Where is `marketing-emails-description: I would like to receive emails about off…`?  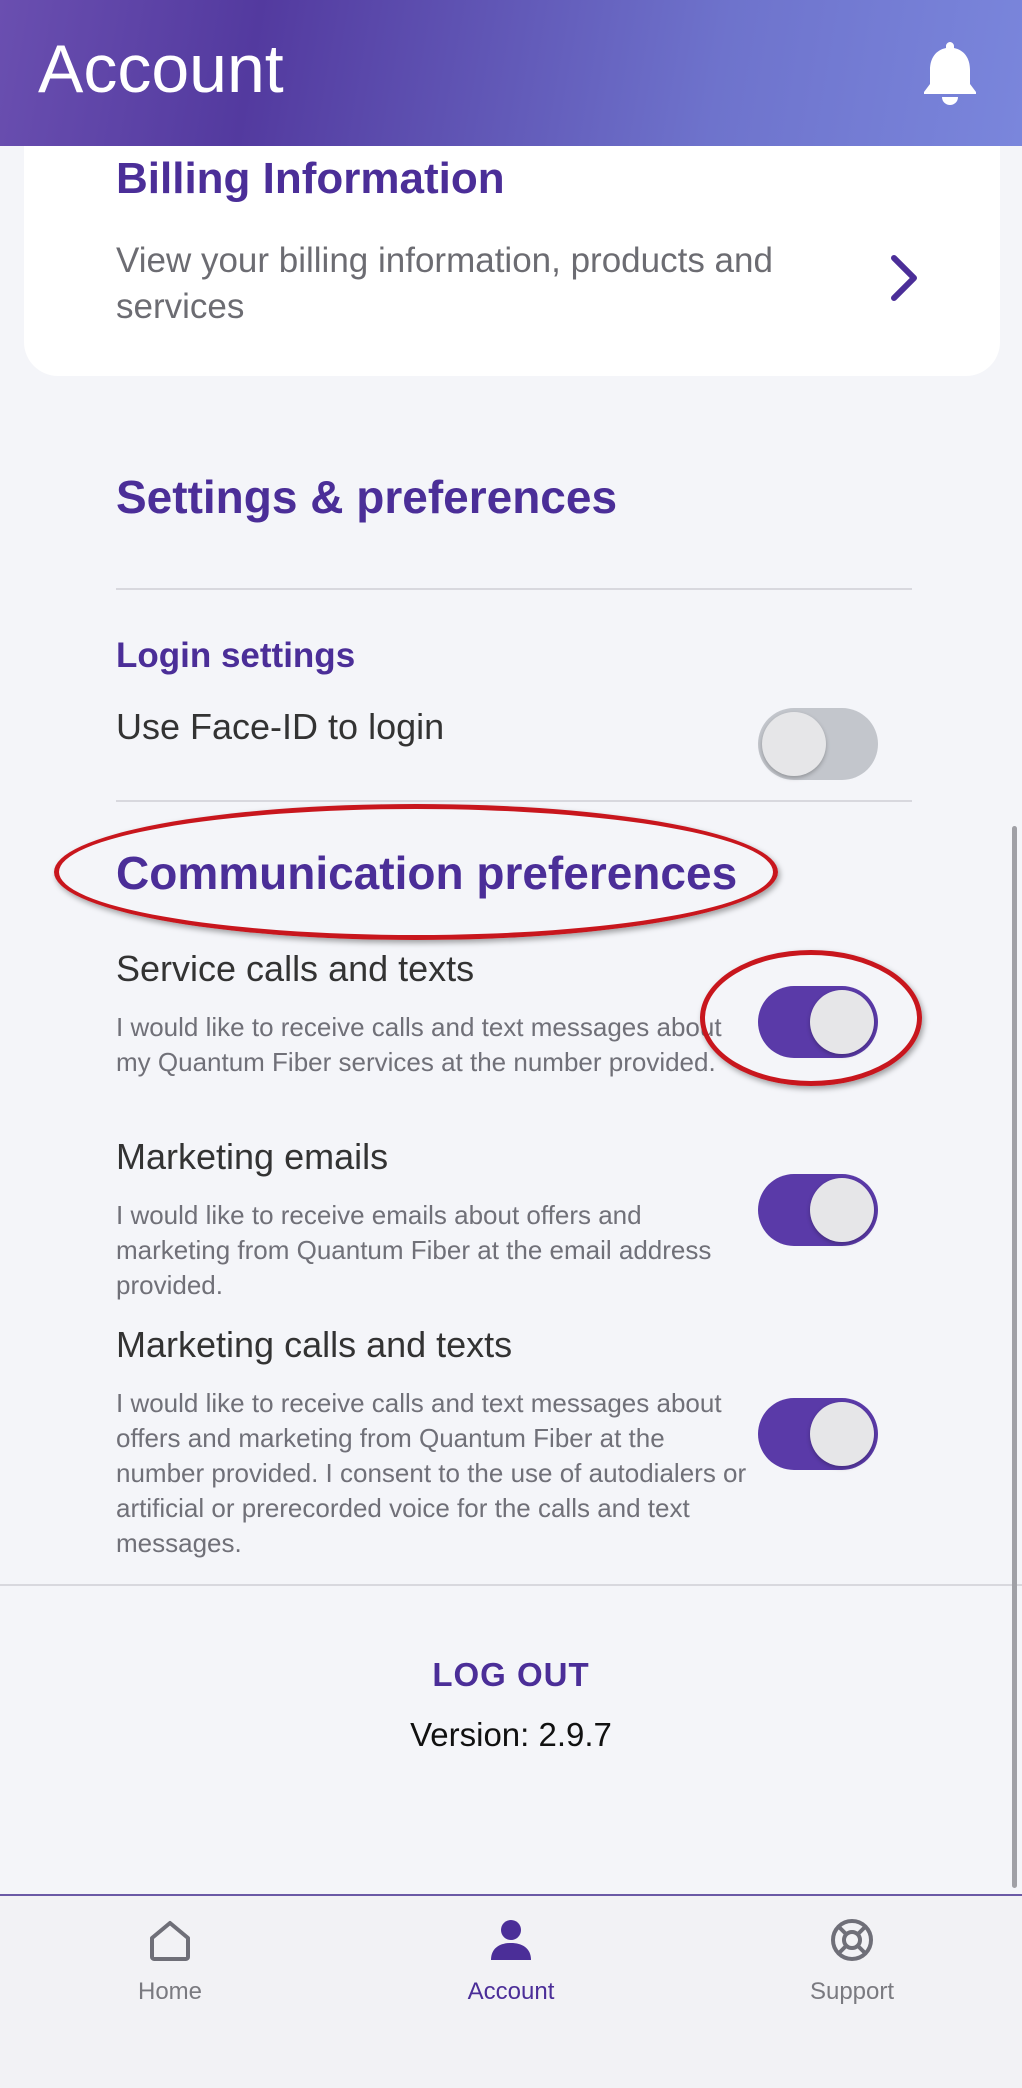
marketing-emails-description: I would like to receive emails about off… is located at coordinates (414, 1250).